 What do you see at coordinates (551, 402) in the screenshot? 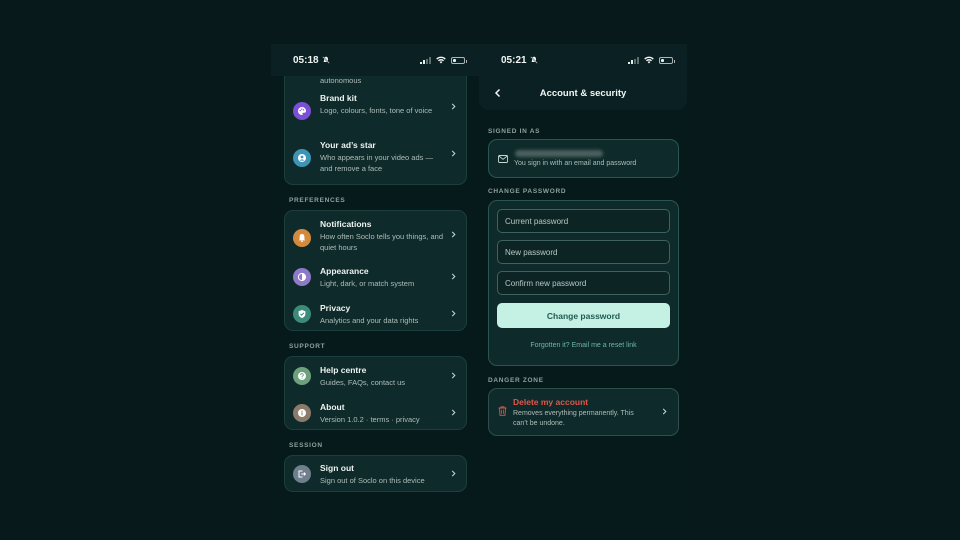
I see `delete-account-title: Delete my account` at bounding box center [551, 402].